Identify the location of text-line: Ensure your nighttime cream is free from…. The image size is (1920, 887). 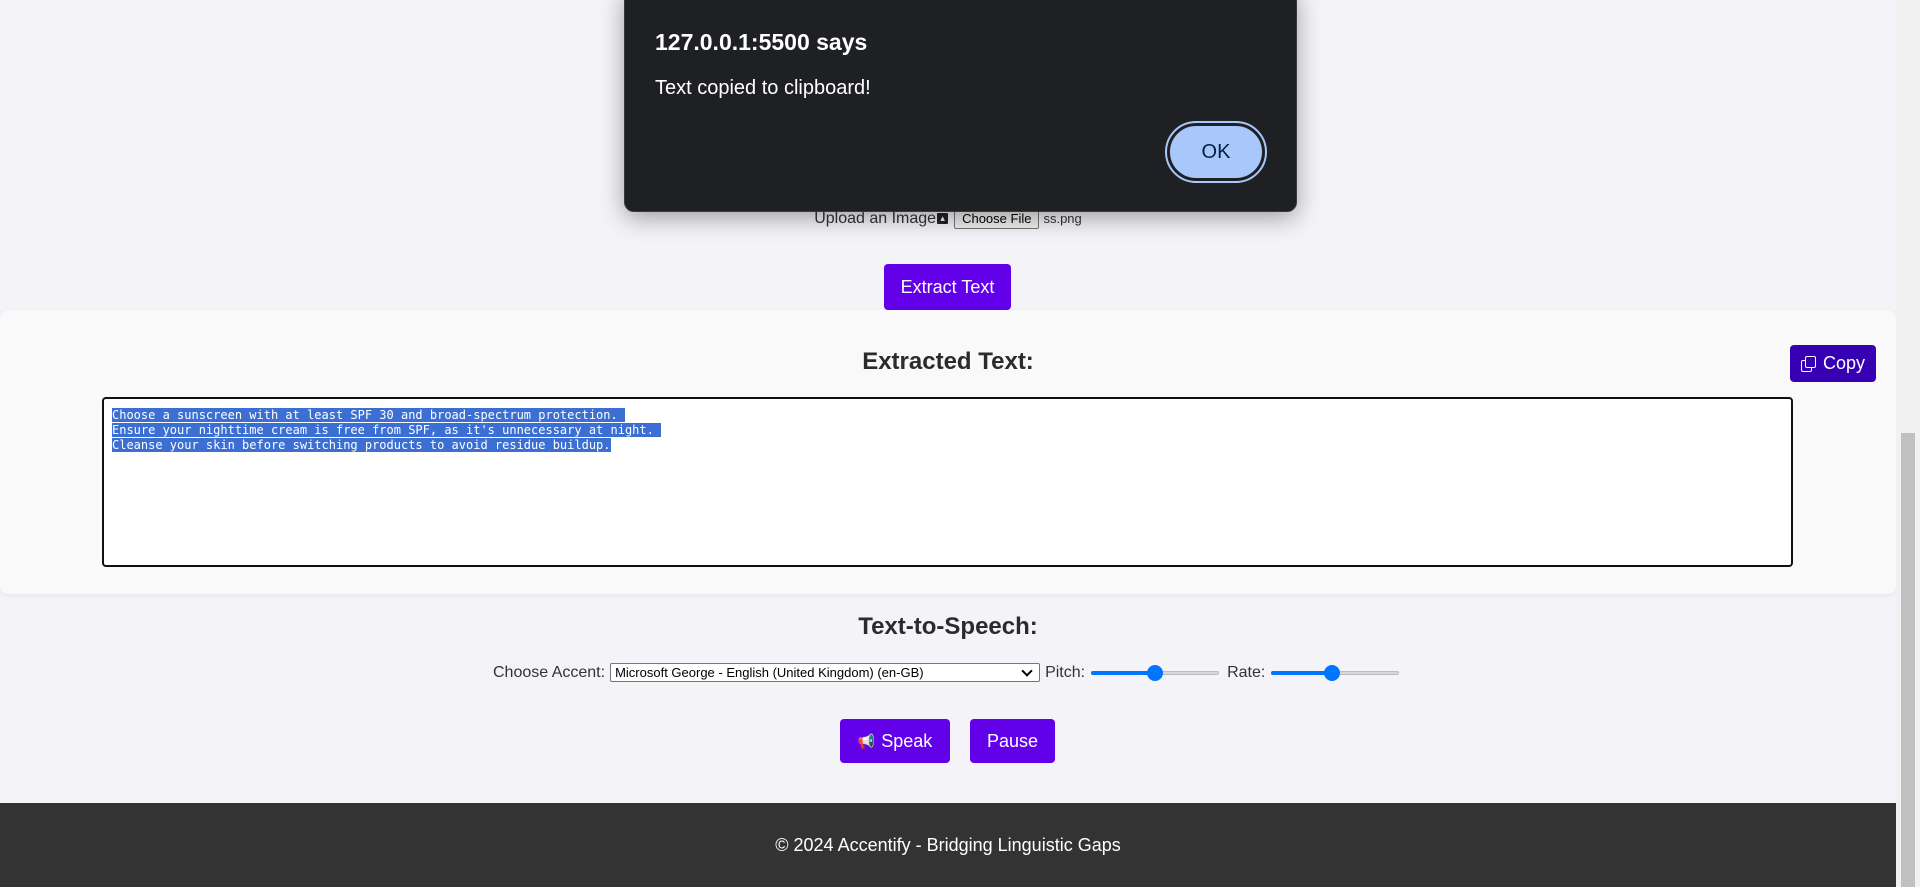
(387, 430).